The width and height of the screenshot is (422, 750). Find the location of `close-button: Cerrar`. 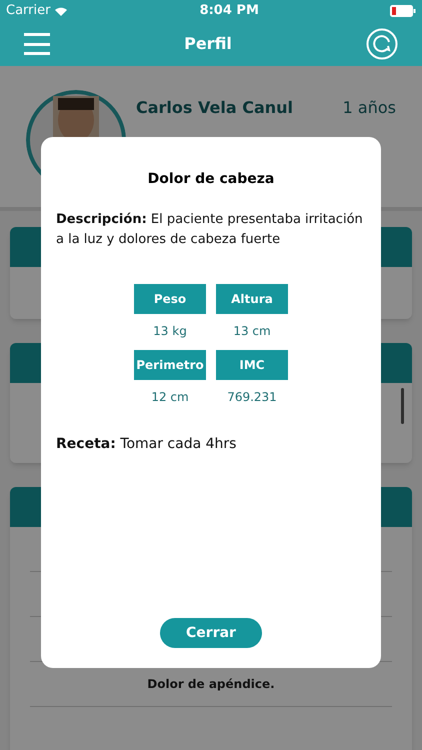

close-button: Cerrar is located at coordinates (211, 633).